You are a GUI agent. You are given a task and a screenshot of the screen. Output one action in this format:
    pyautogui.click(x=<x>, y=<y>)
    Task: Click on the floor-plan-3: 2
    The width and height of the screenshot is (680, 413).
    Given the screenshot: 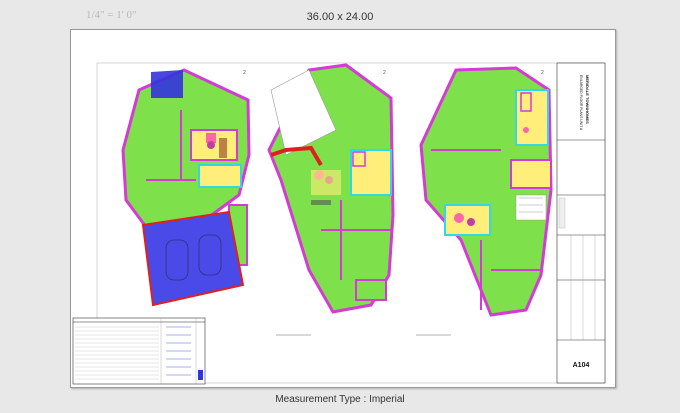 What is the action you would take?
    pyautogui.click(x=486, y=191)
    